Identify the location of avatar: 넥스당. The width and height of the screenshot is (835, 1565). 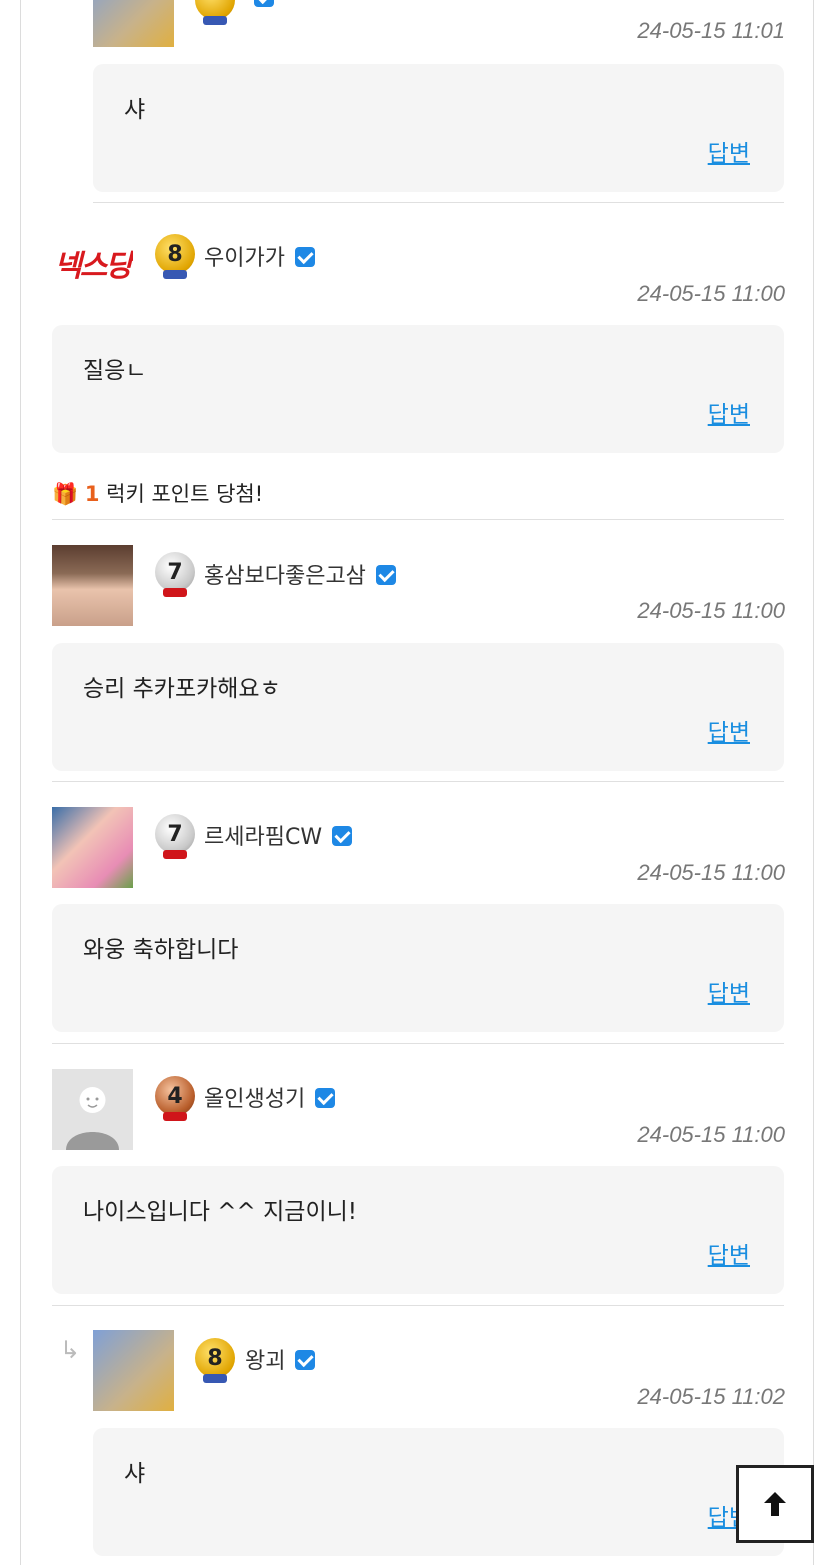
(92, 262).